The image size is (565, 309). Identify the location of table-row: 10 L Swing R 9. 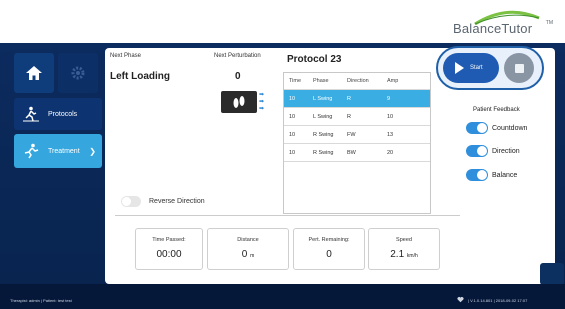
(357, 99).